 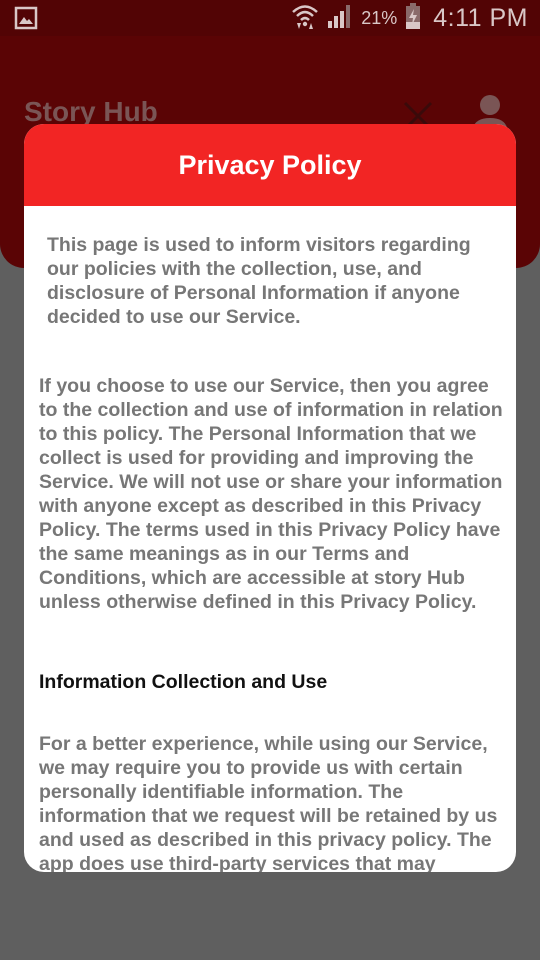 I want to click on gallery-icon, so click(x=26, y=18).